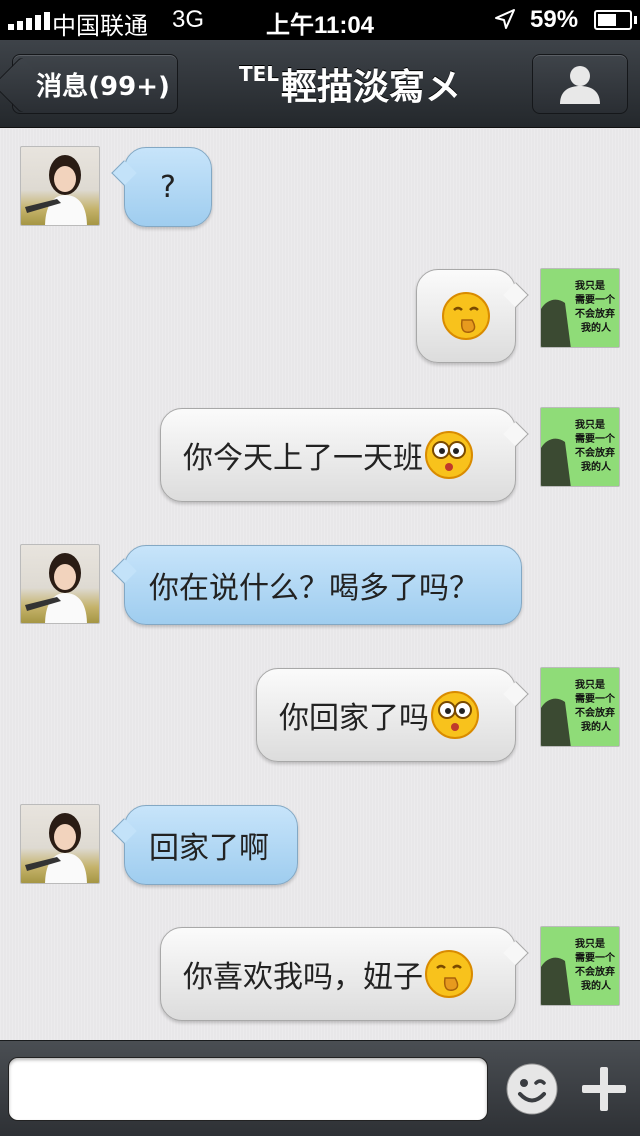 The height and width of the screenshot is (1136, 640). What do you see at coordinates (354, 718) in the screenshot?
I see `message-text: 你回家了吗` at bounding box center [354, 718].